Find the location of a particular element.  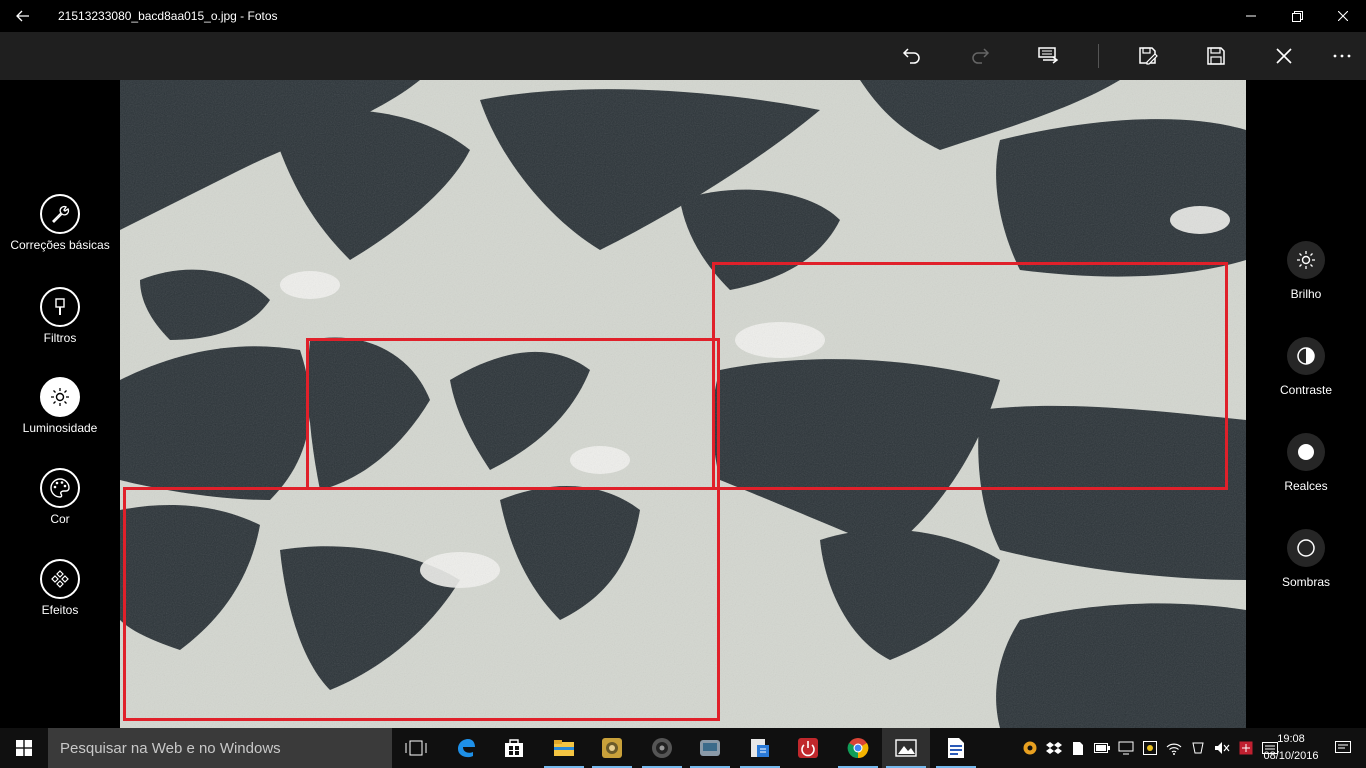

window-controls is located at coordinates (1297, 16).